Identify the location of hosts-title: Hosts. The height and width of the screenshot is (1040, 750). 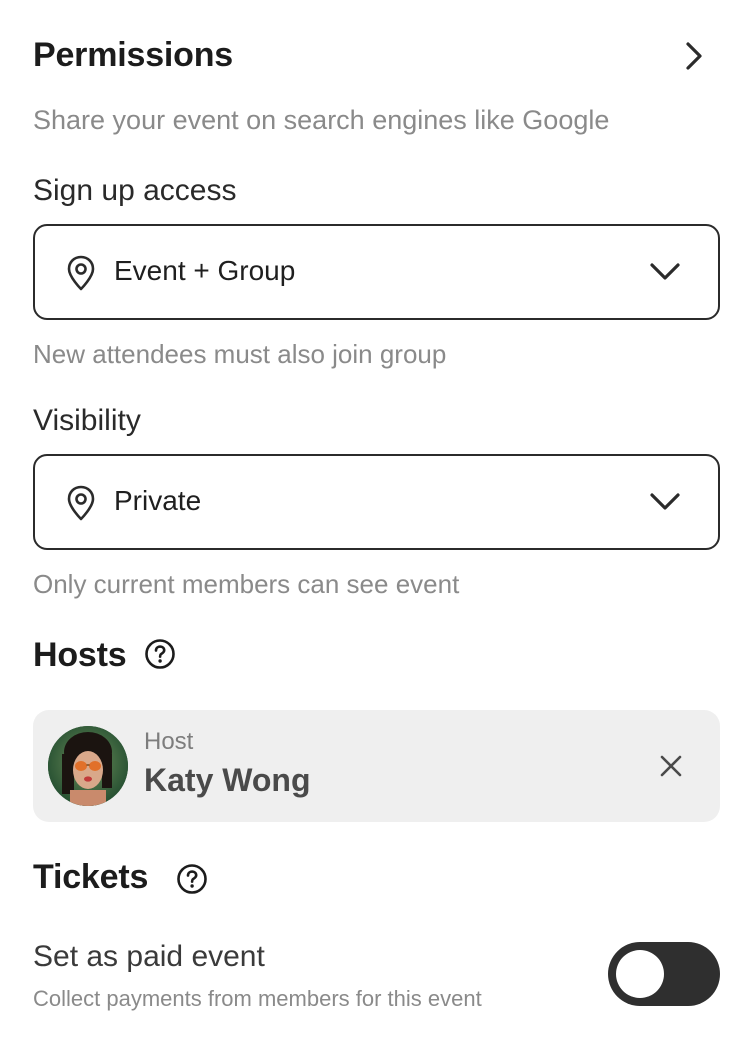
(80, 655).